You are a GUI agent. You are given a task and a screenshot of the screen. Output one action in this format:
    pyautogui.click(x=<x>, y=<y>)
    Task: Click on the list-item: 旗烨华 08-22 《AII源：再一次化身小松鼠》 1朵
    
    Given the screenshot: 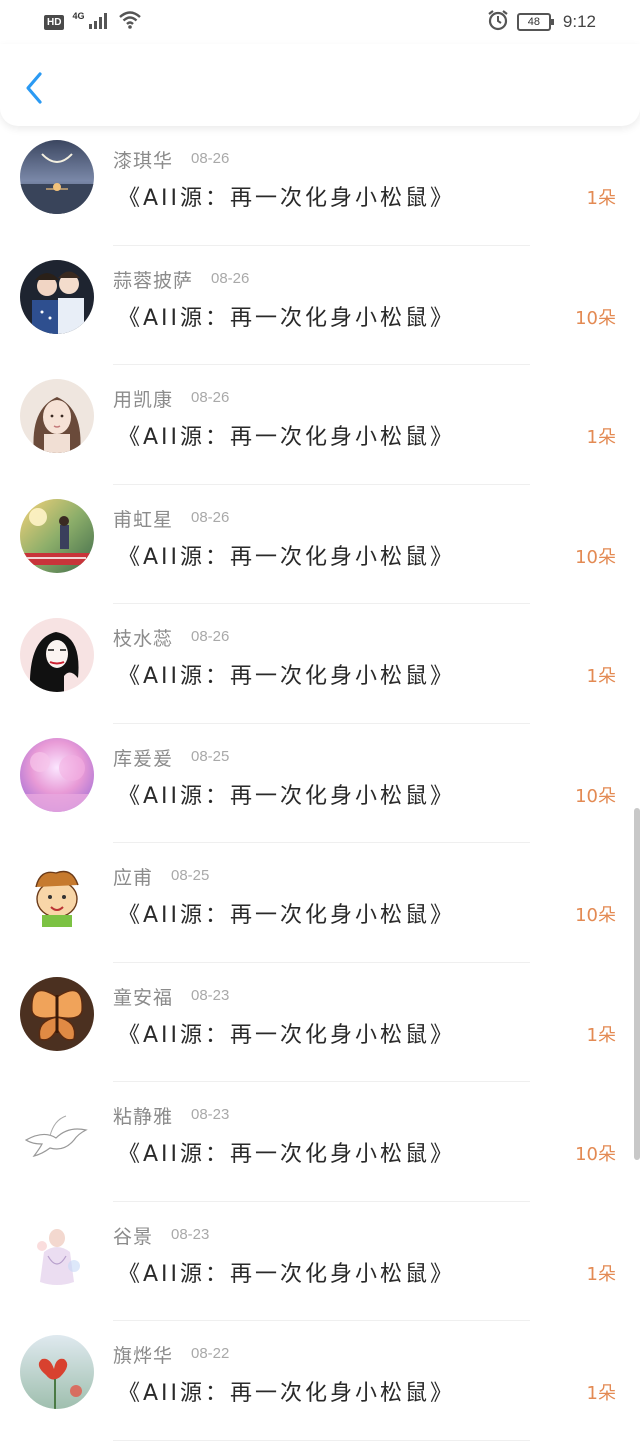 What is the action you would take?
    pyautogui.click(x=320, y=1381)
    